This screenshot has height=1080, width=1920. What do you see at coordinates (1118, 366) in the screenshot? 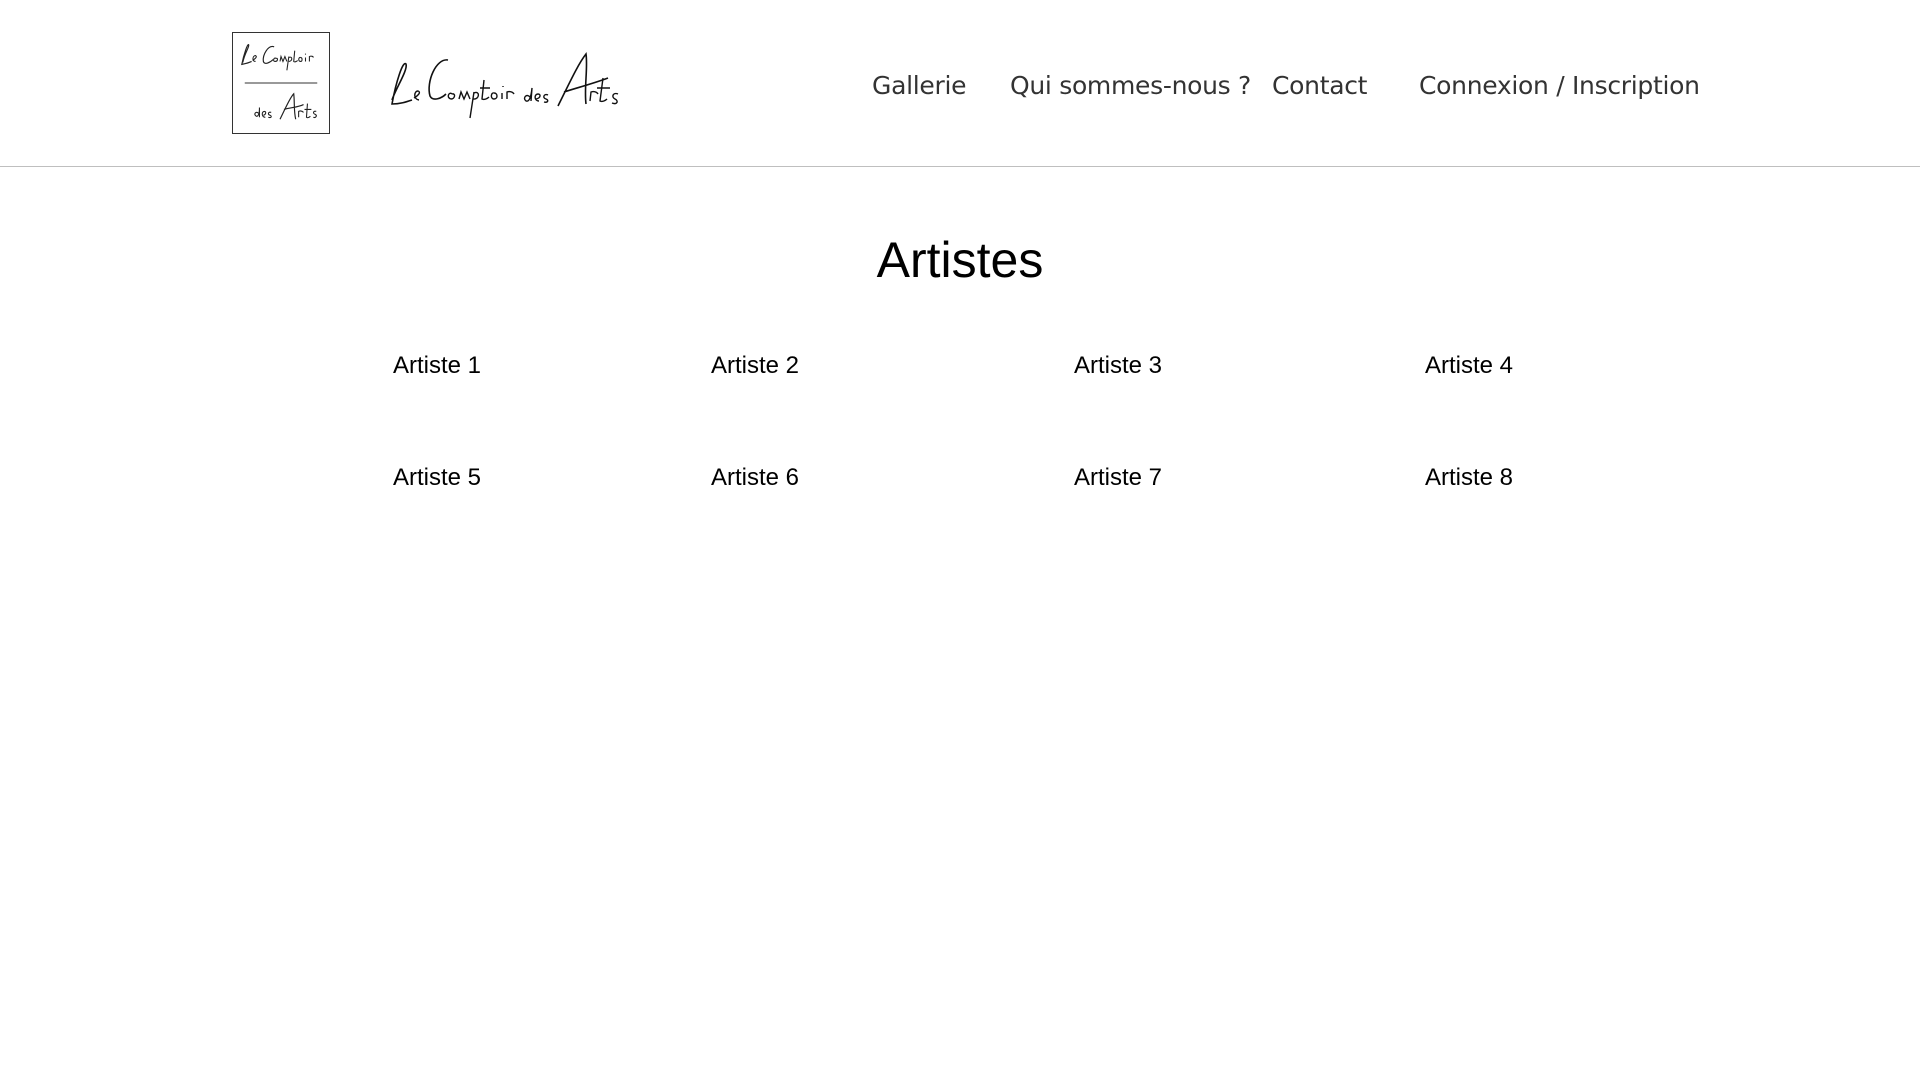
I see `artist-link-3: Artiste 3` at bounding box center [1118, 366].